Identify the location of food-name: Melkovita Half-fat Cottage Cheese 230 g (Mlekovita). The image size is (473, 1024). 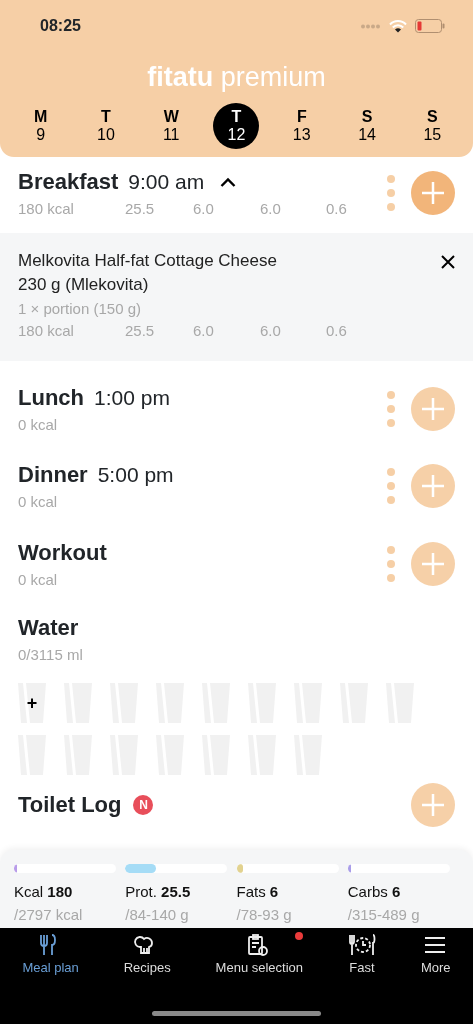
(148, 273).